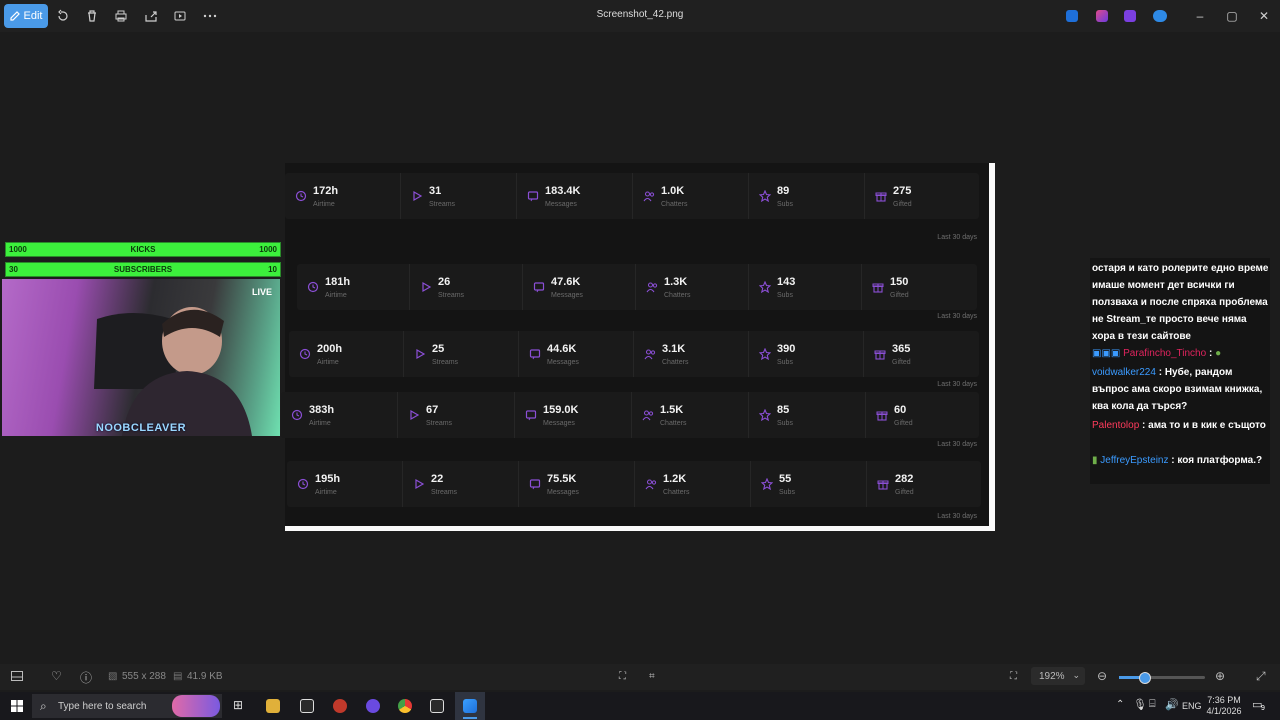 This screenshot has width=1280, height=720. I want to click on chat-username: Palentolop, so click(1115, 425).